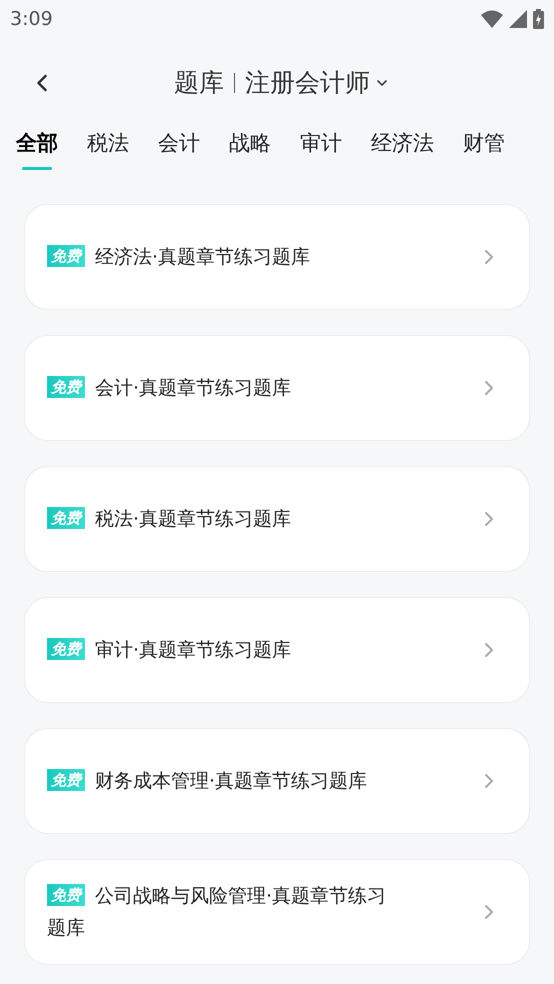 The height and width of the screenshot is (984, 554). What do you see at coordinates (179, 149) in the screenshot?
I see `category-tab: 会计` at bounding box center [179, 149].